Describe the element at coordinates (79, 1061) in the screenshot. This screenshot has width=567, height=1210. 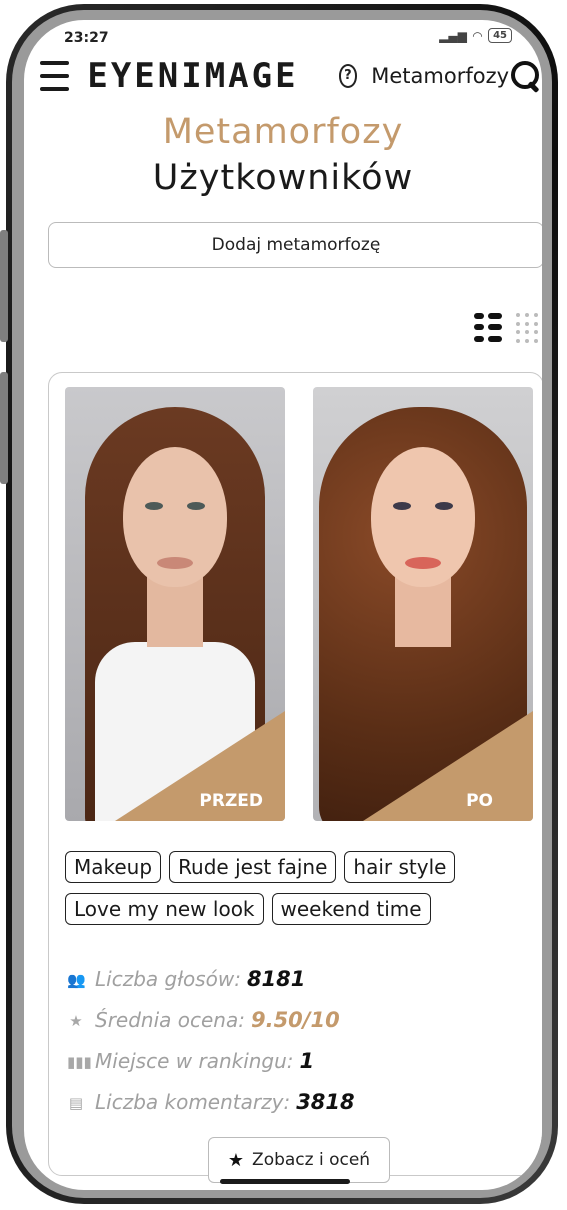
I see `ranking-icon: ▮▮▮` at that location.